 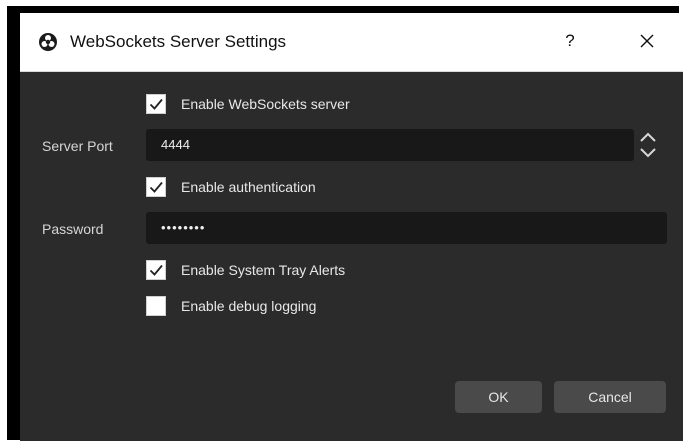 What do you see at coordinates (249, 306) in the screenshot?
I see `enable-debug-logging-label: Enable debug logging` at bounding box center [249, 306].